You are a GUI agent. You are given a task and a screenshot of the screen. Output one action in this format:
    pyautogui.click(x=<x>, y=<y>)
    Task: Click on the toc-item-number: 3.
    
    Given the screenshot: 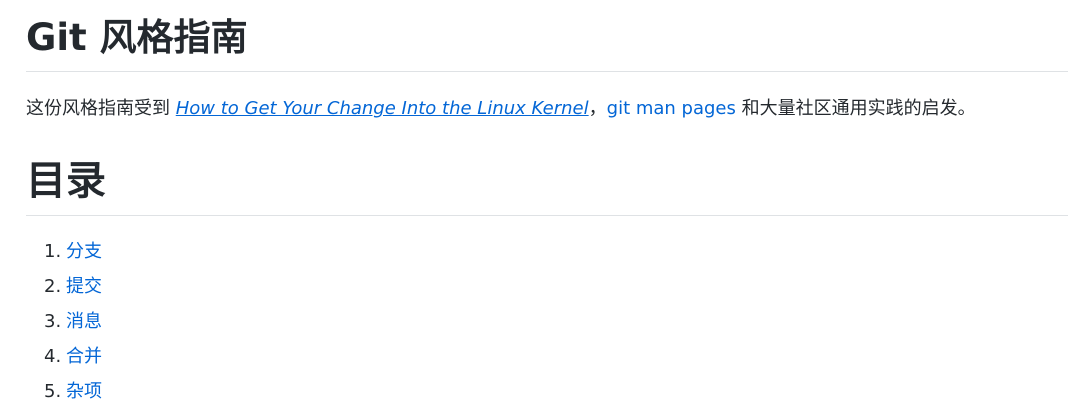 What is the action you would take?
    pyautogui.click(x=53, y=321)
    